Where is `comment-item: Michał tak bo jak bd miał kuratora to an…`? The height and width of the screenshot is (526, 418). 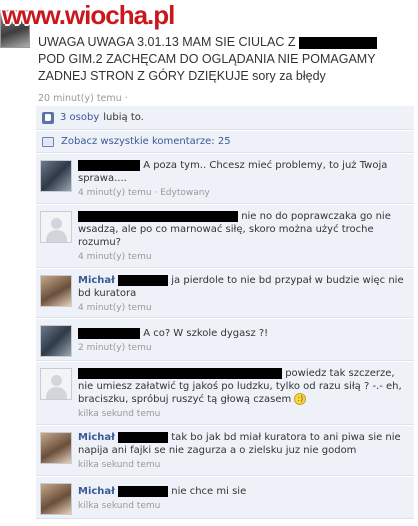 comment-item: Michał tak bo jak bd miał kuratora to an… is located at coordinates (225, 451).